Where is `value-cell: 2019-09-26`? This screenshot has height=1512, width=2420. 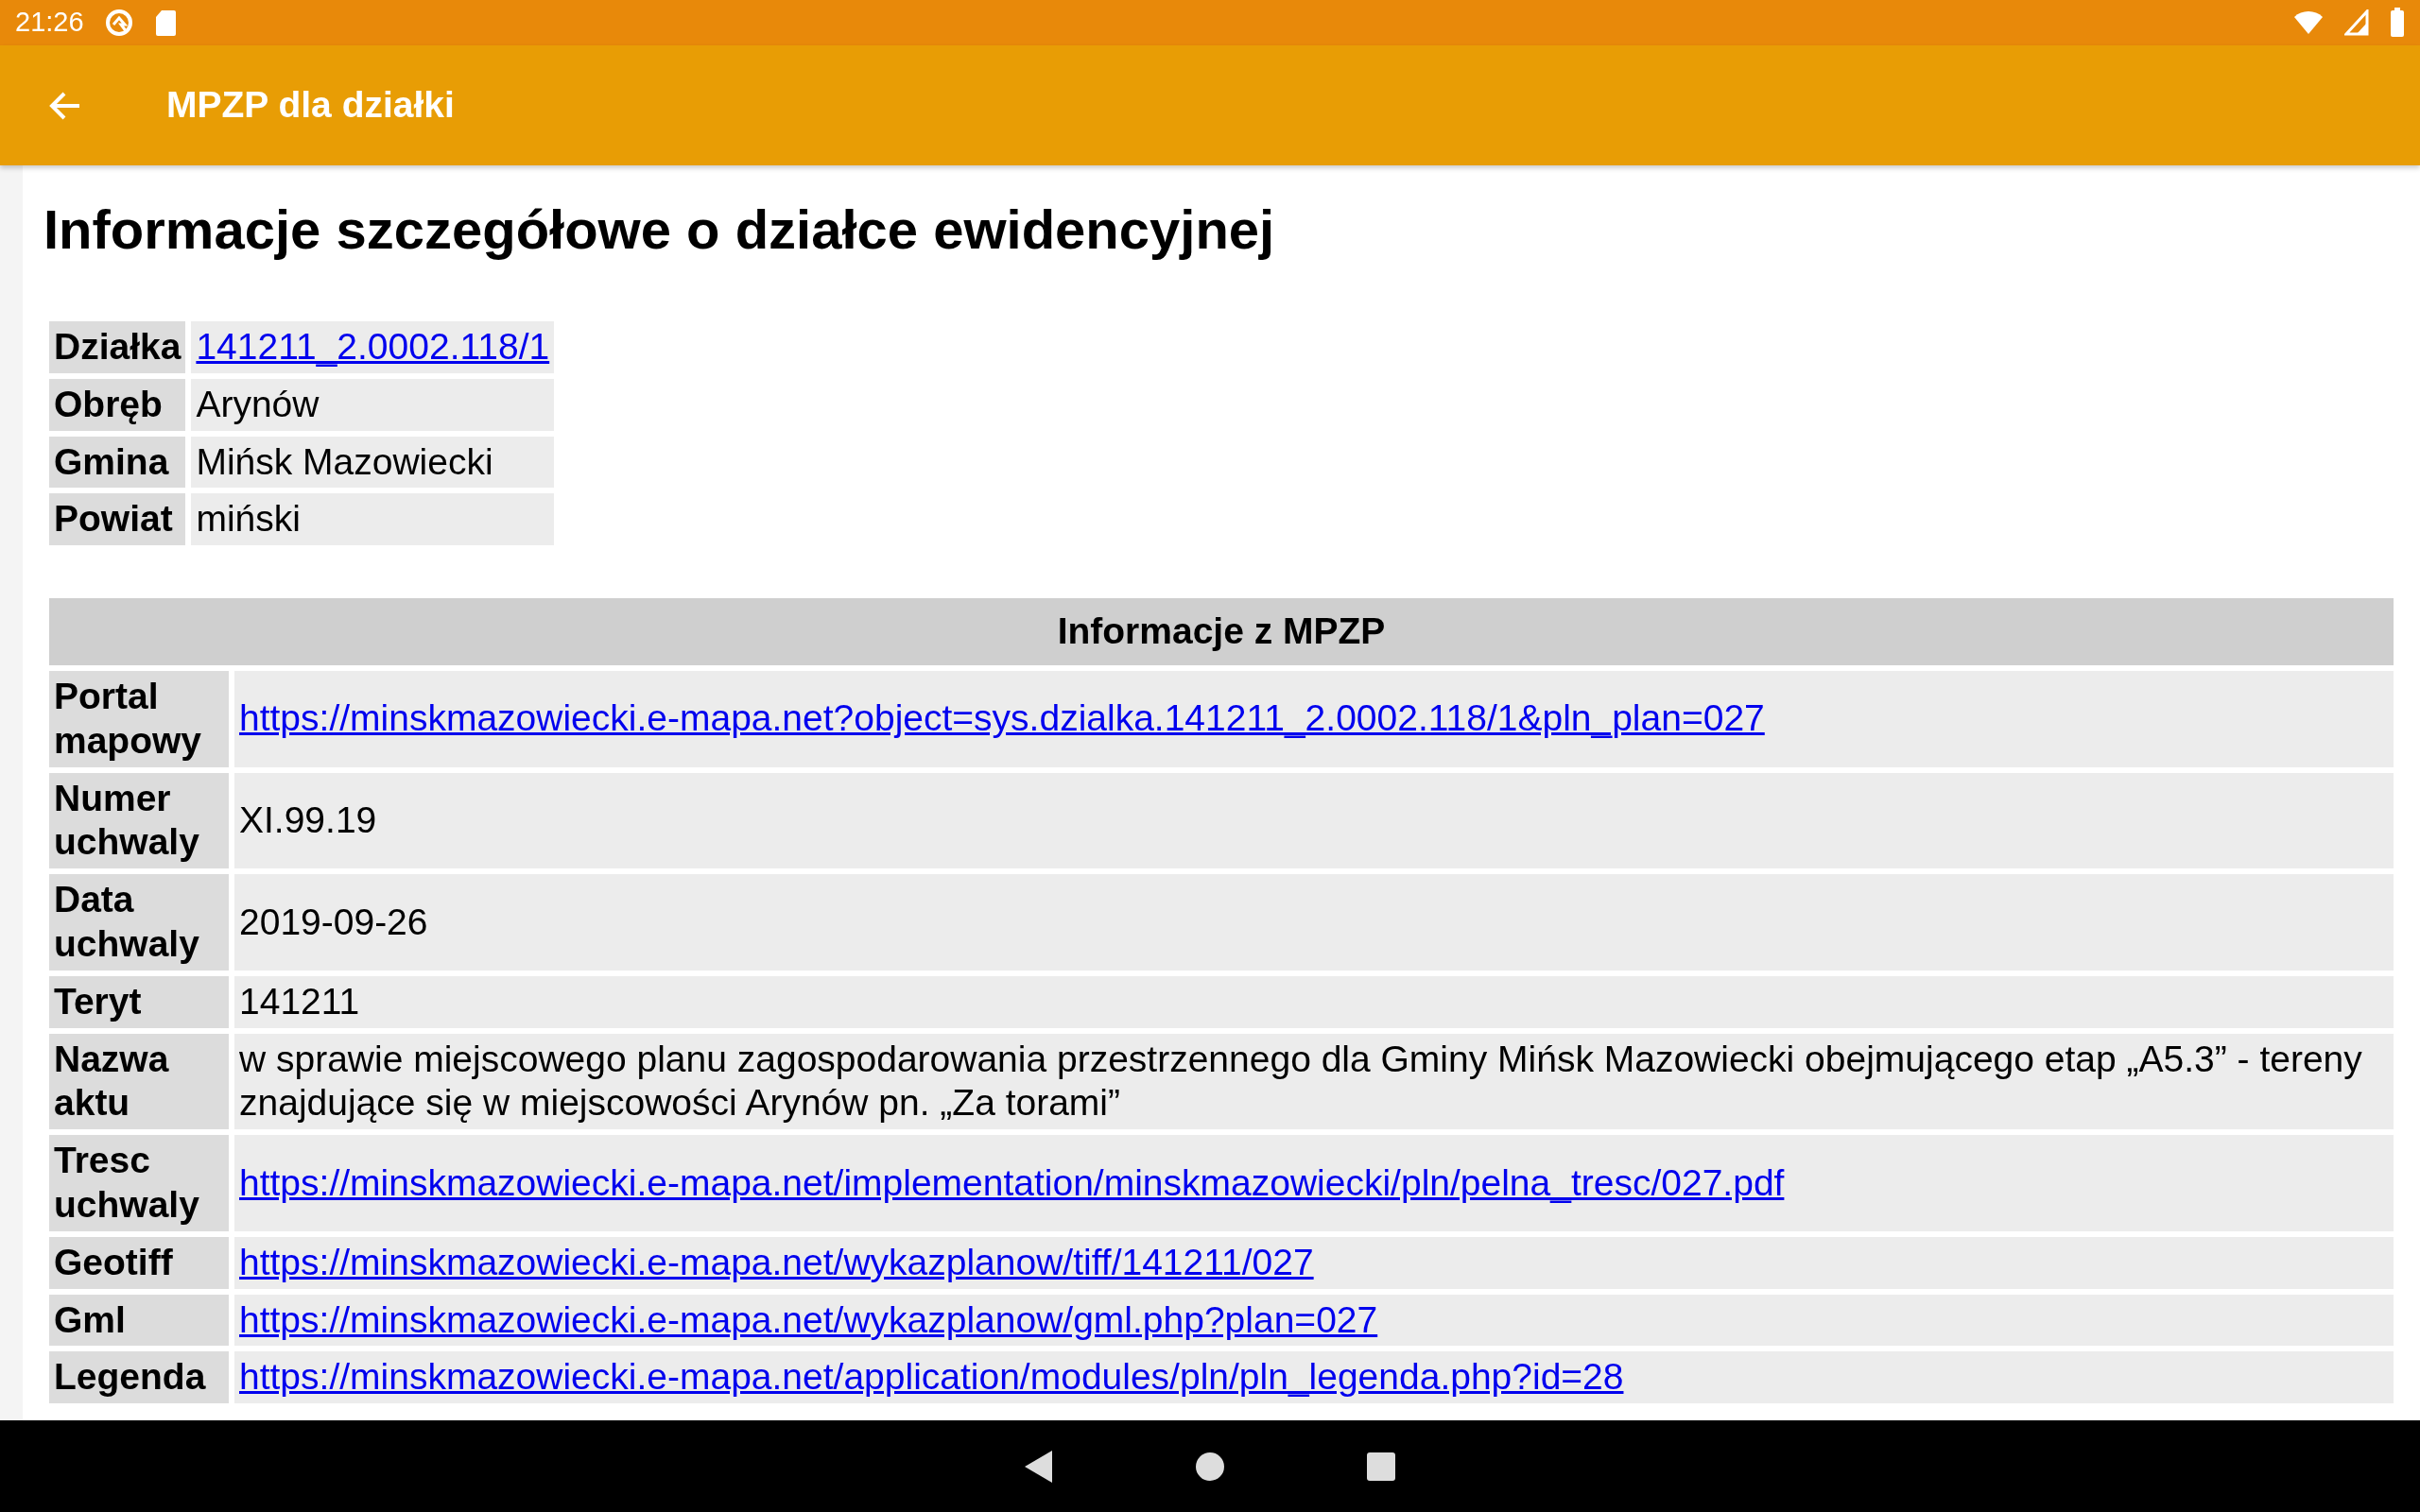 value-cell: 2019-09-26 is located at coordinates (1314, 922).